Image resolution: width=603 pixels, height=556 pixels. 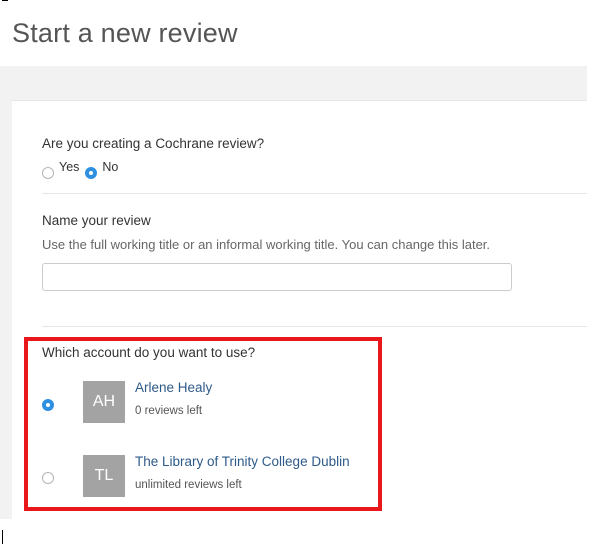 I want to click on review-name-label: Name your review, so click(x=96, y=220).